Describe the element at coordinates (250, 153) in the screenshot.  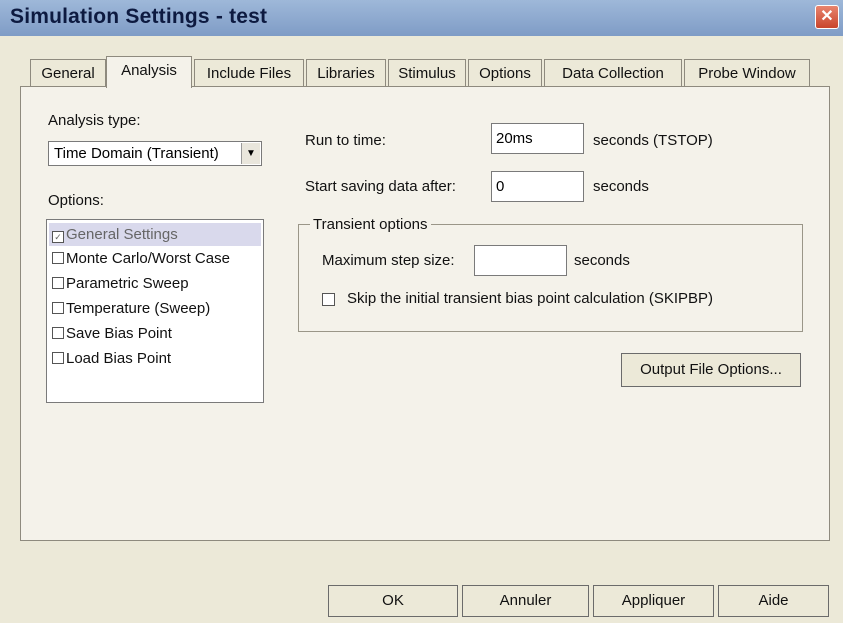
I see `chevron-down-icon: ▼` at that location.